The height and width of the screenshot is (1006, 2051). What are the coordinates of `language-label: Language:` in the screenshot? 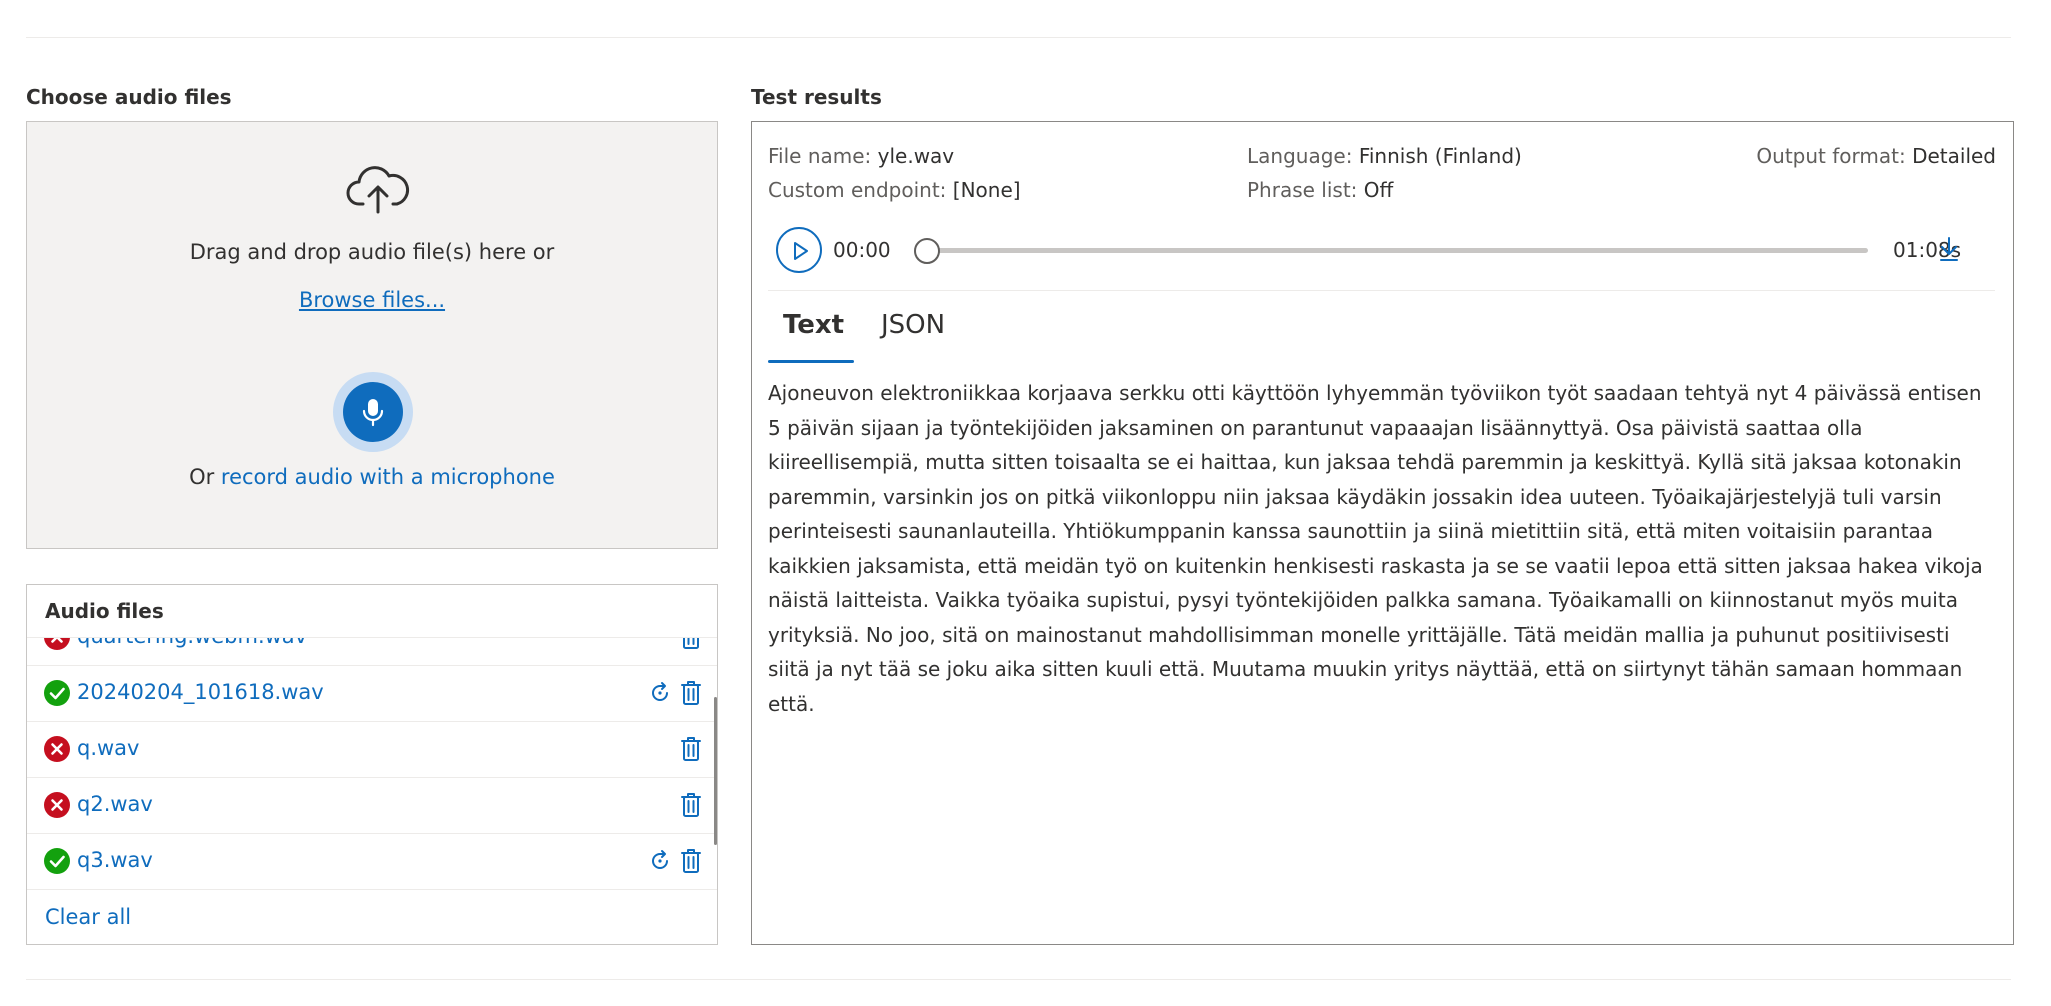 It's located at (1300, 156).